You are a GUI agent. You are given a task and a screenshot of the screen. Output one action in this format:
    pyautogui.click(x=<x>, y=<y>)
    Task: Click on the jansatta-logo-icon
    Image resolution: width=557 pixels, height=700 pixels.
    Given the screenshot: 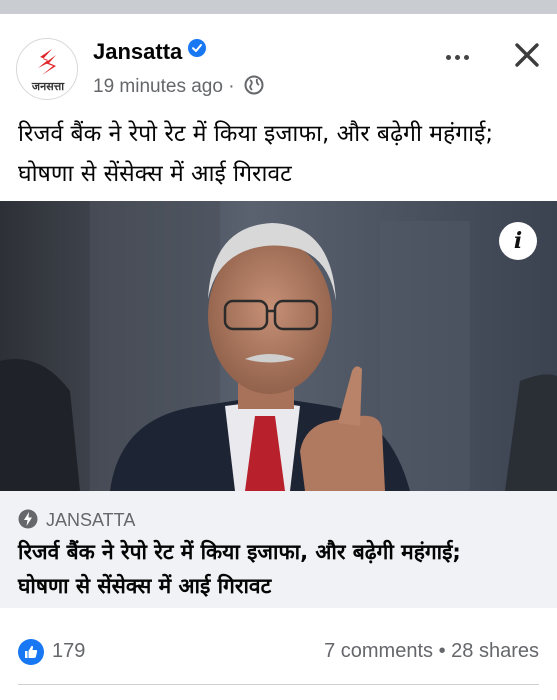 What is the action you would take?
    pyautogui.click(x=47, y=62)
    